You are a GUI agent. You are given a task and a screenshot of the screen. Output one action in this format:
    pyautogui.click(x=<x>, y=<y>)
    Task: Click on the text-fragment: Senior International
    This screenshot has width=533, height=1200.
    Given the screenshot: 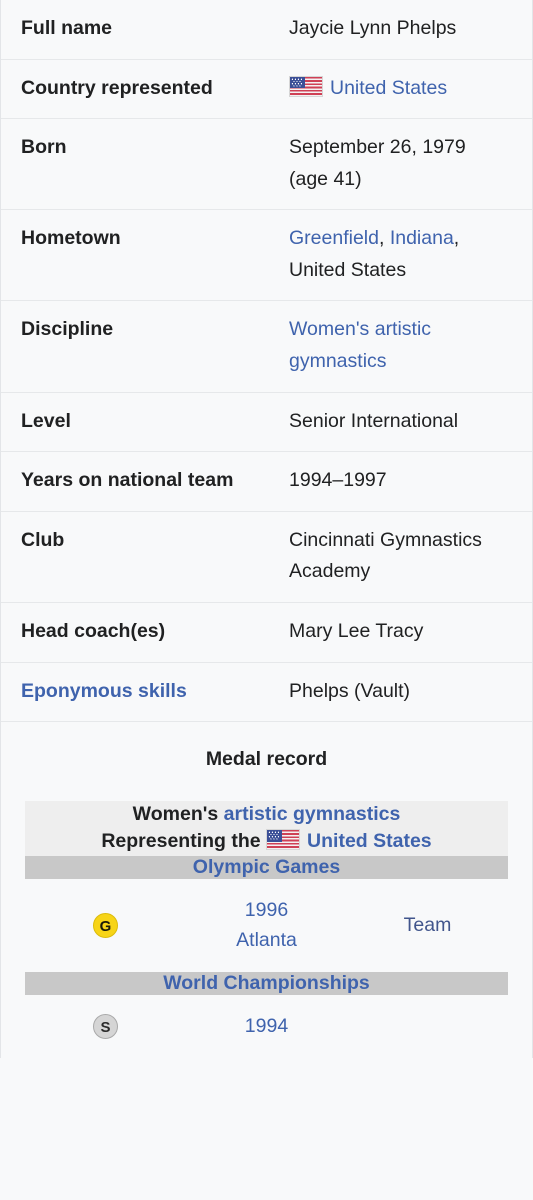 What is the action you would take?
    pyautogui.click(x=374, y=420)
    